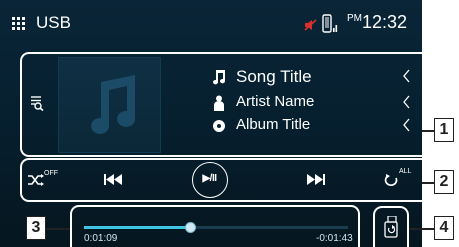 The width and height of the screenshot is (459, 247). I want to click on artist-name-row: Artist Name, so click(314, 103).